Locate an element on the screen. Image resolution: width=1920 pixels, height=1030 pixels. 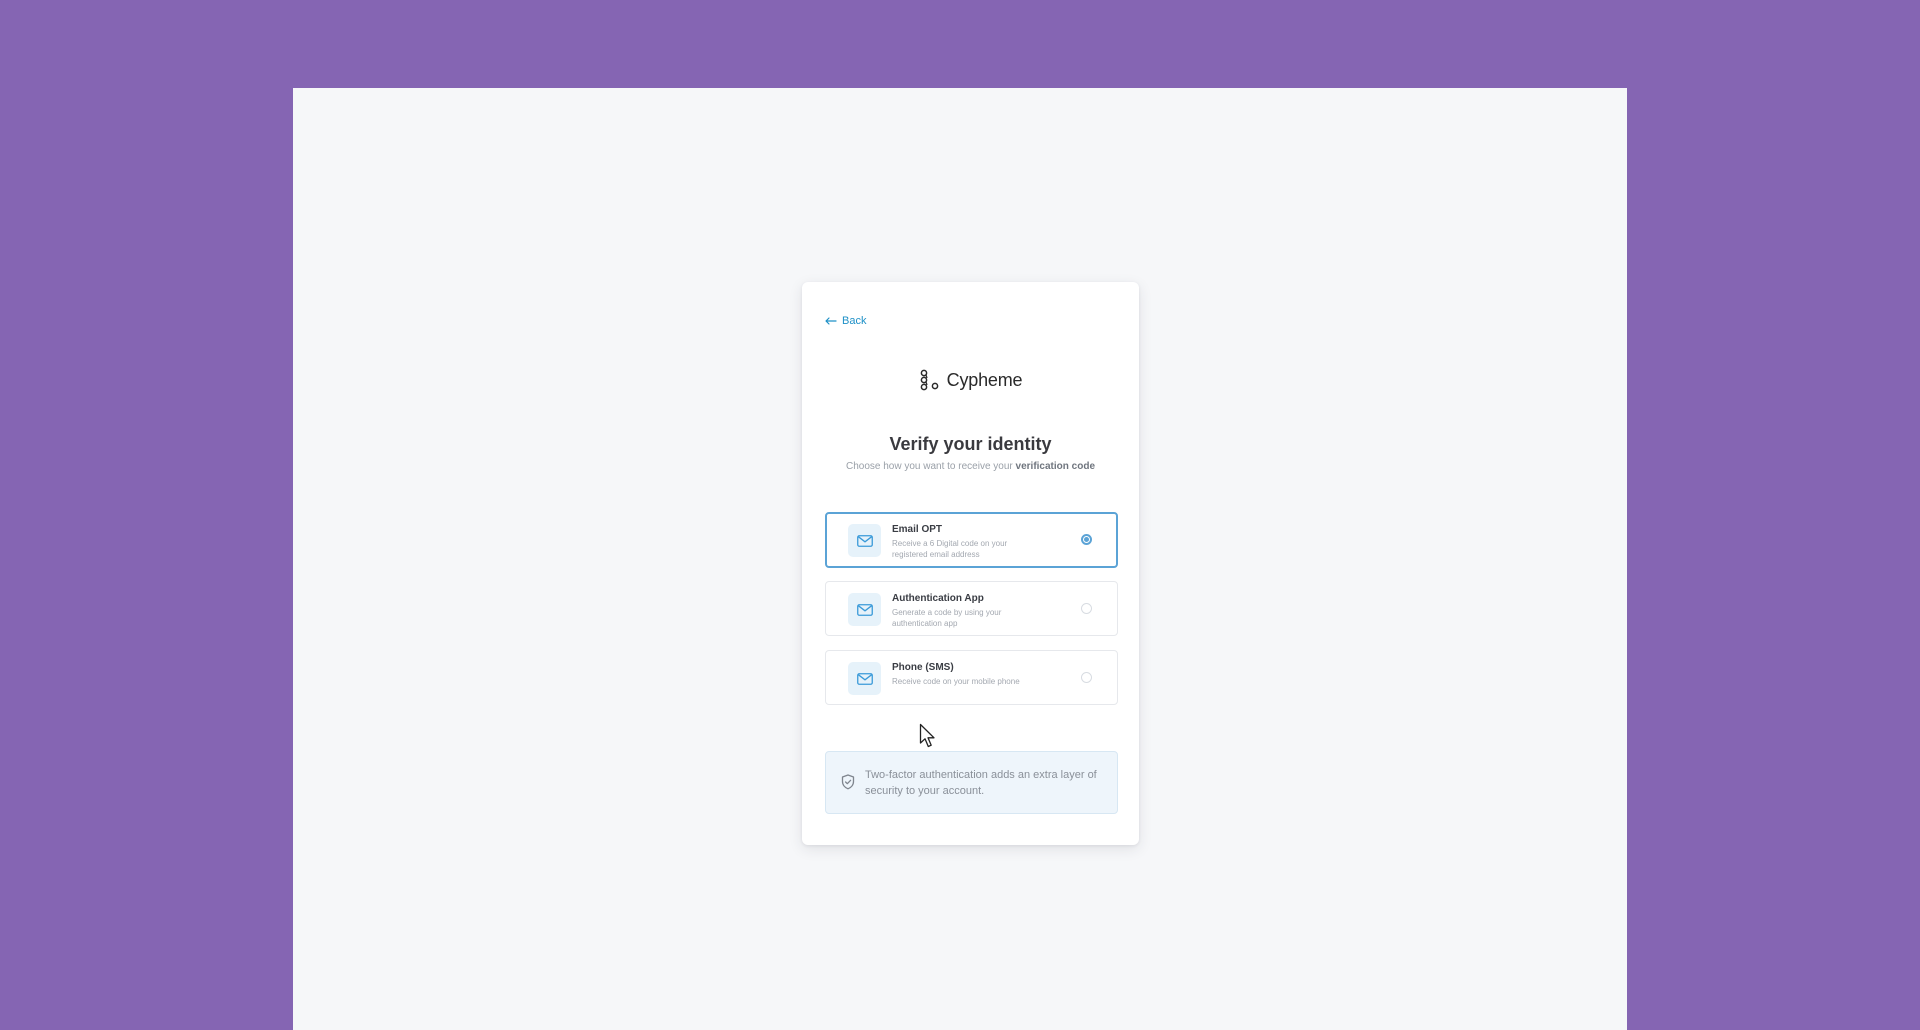
subtitle-text: Choose how you want to receive your is located at coordinates (930, 466).